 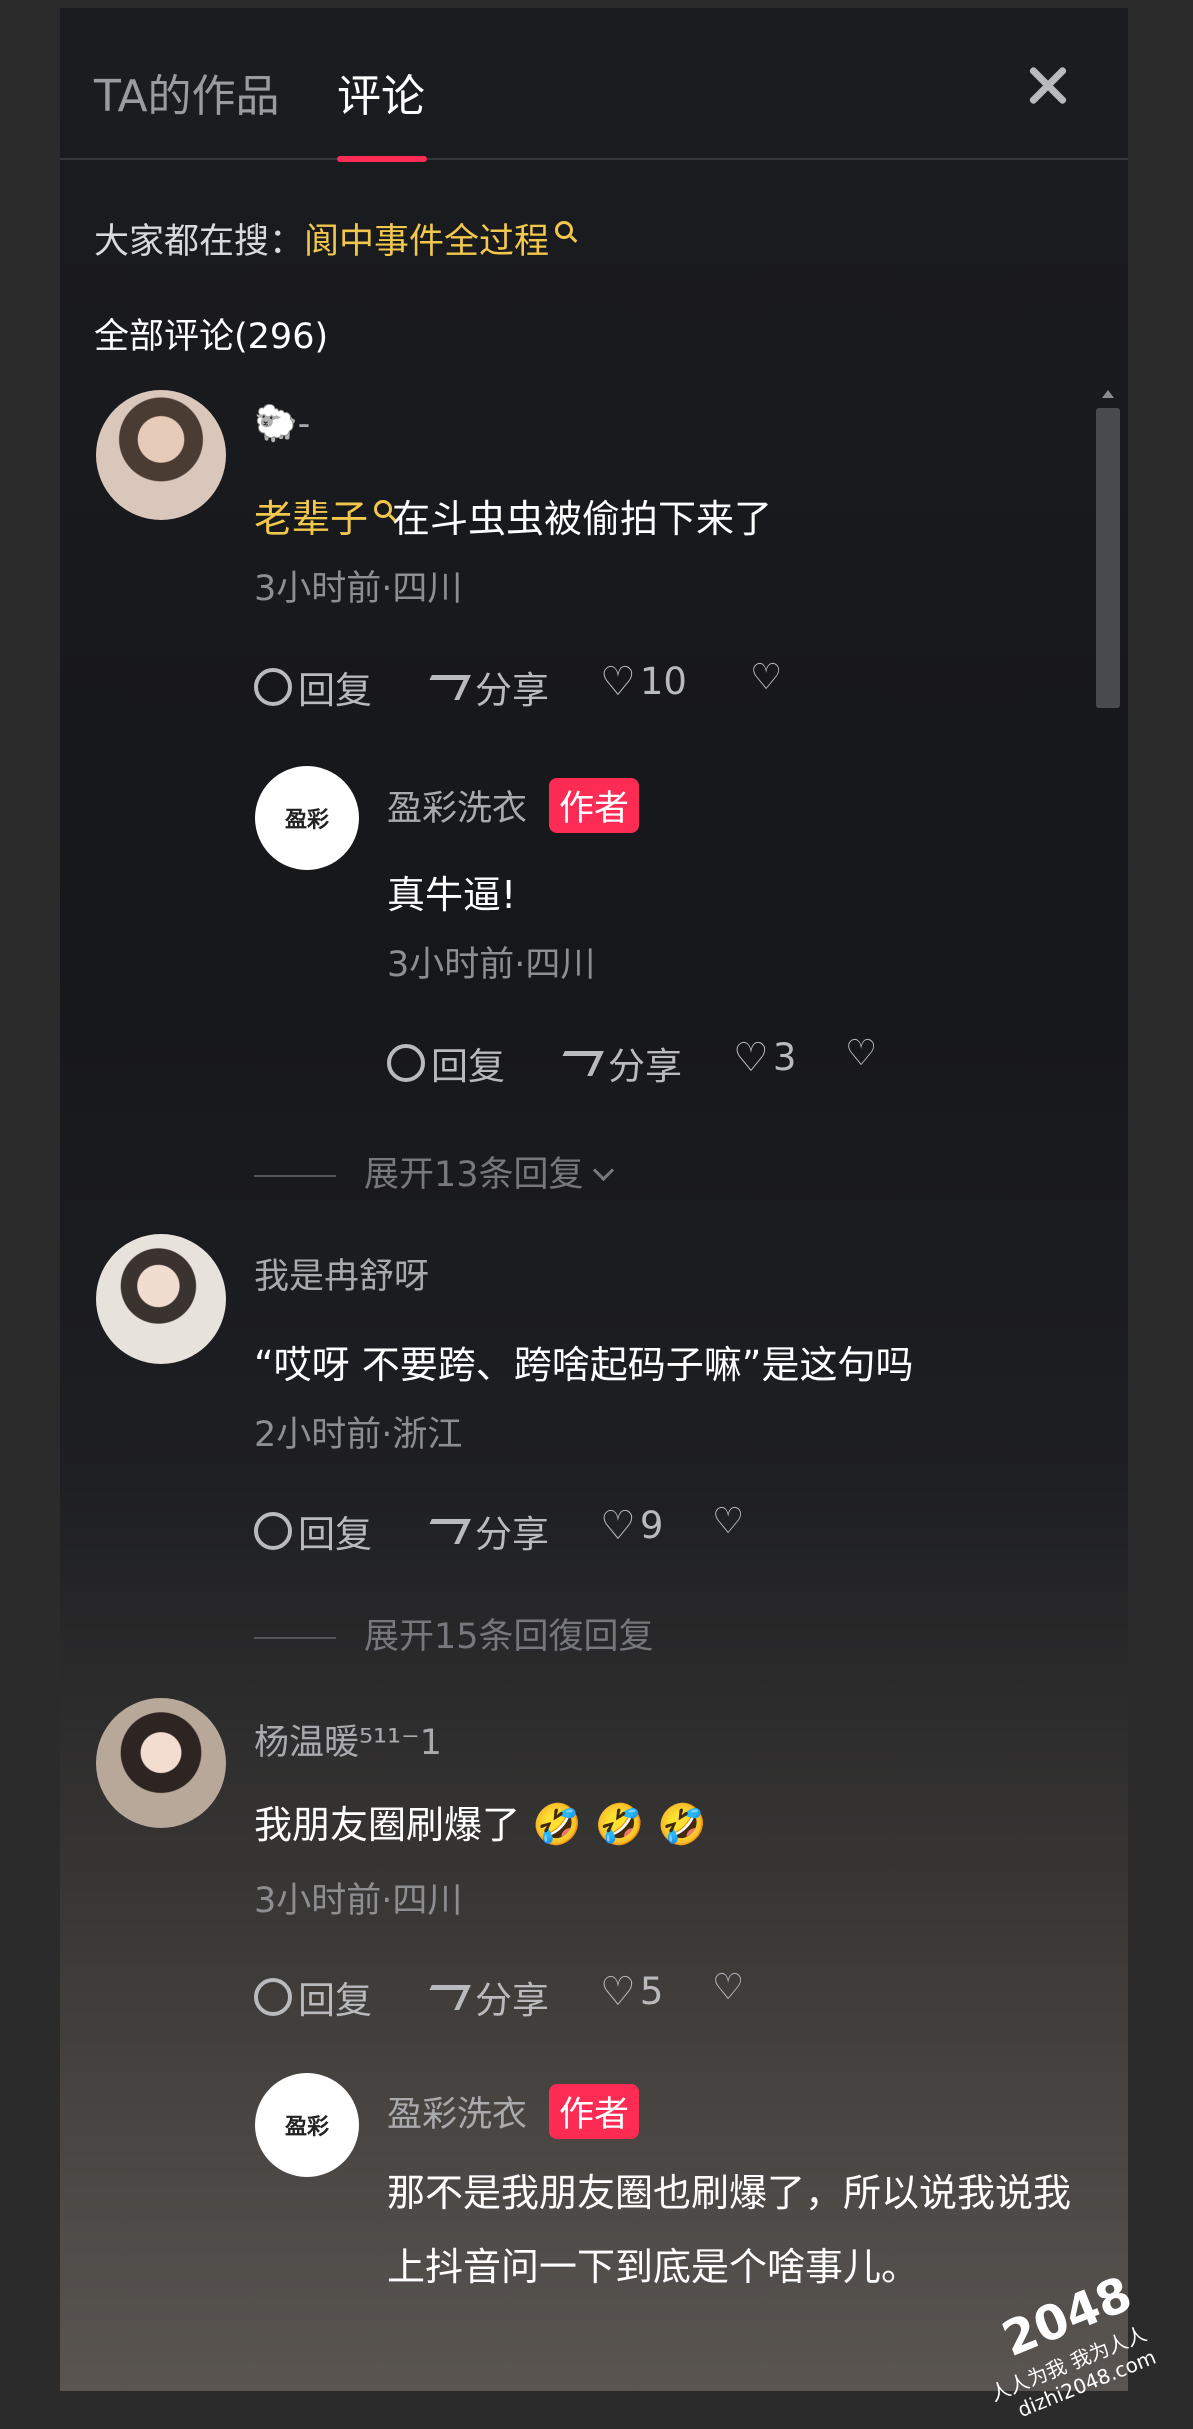 I want to click on expand-replies-button: 展开13条回复, so click(x=434, y=1171).